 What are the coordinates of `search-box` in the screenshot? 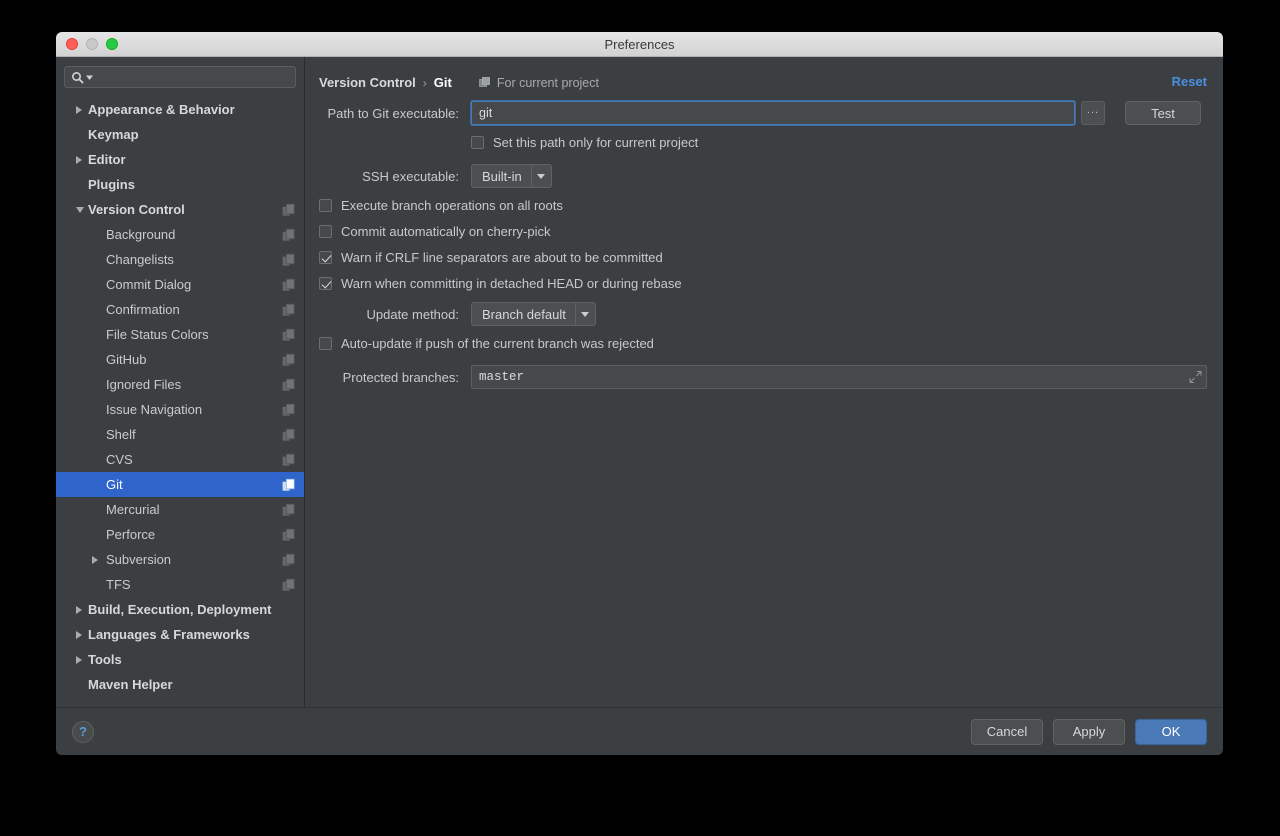 It's located at (180, 77).